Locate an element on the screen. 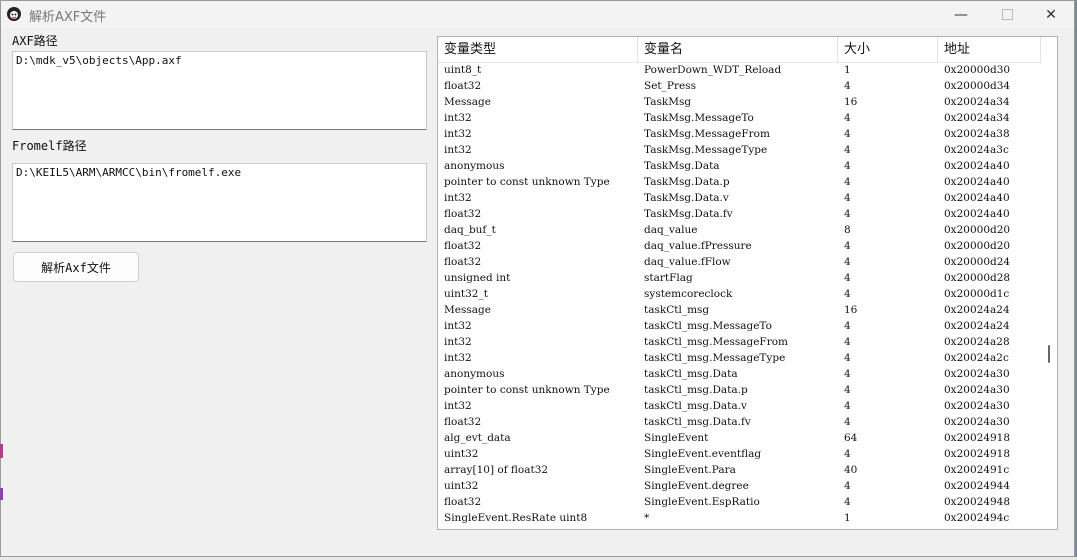 Image resolution: width=1077 pixels, height=560 pixels. table-row: float32 daq_value.fPressure 4 0x20000d20 is located at coordinates (739, 246).